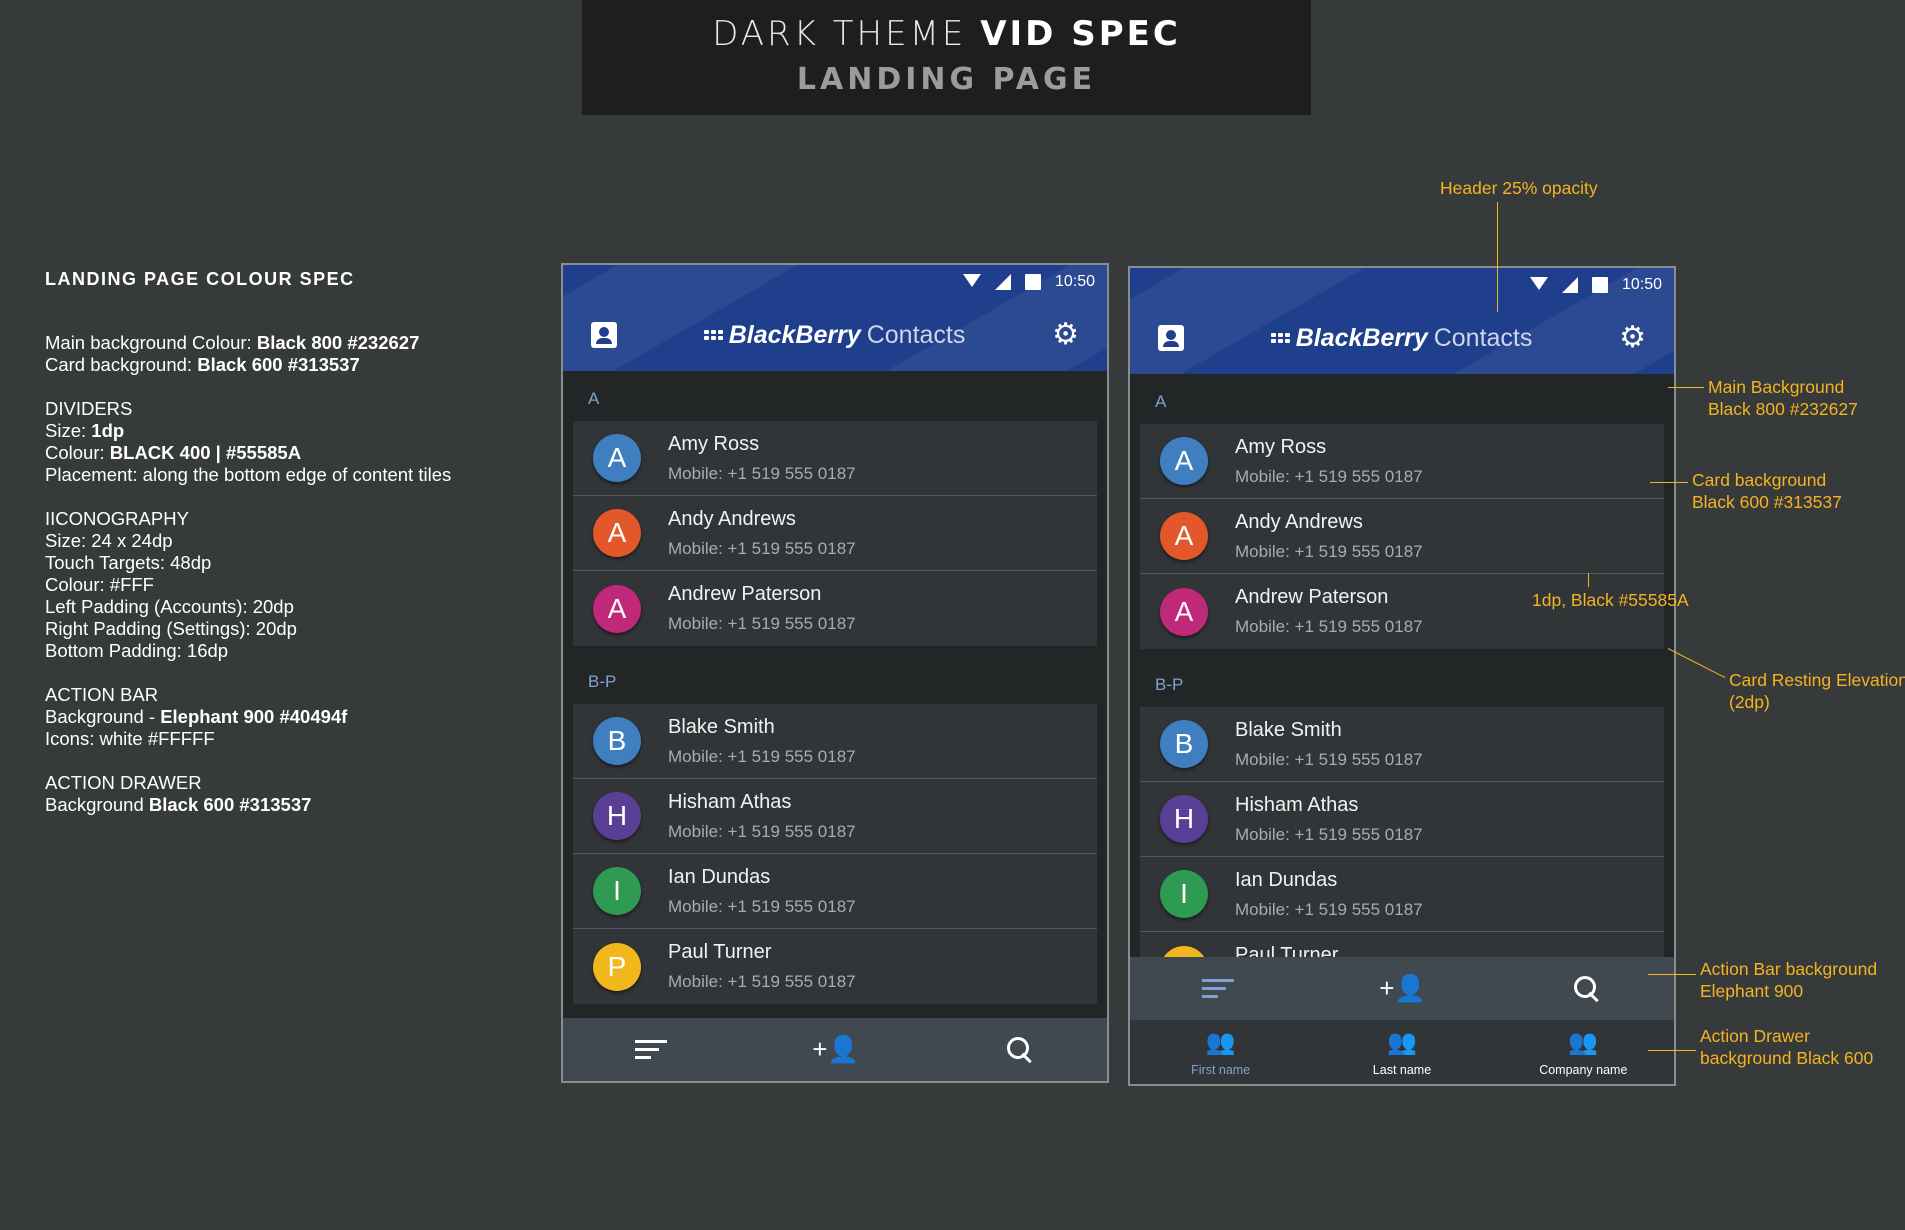  What do you see at coordinates (1402, 1070) in the screenshot?
I see `tab-last-name-label: Last name` at bounding box center [1402, 1070].